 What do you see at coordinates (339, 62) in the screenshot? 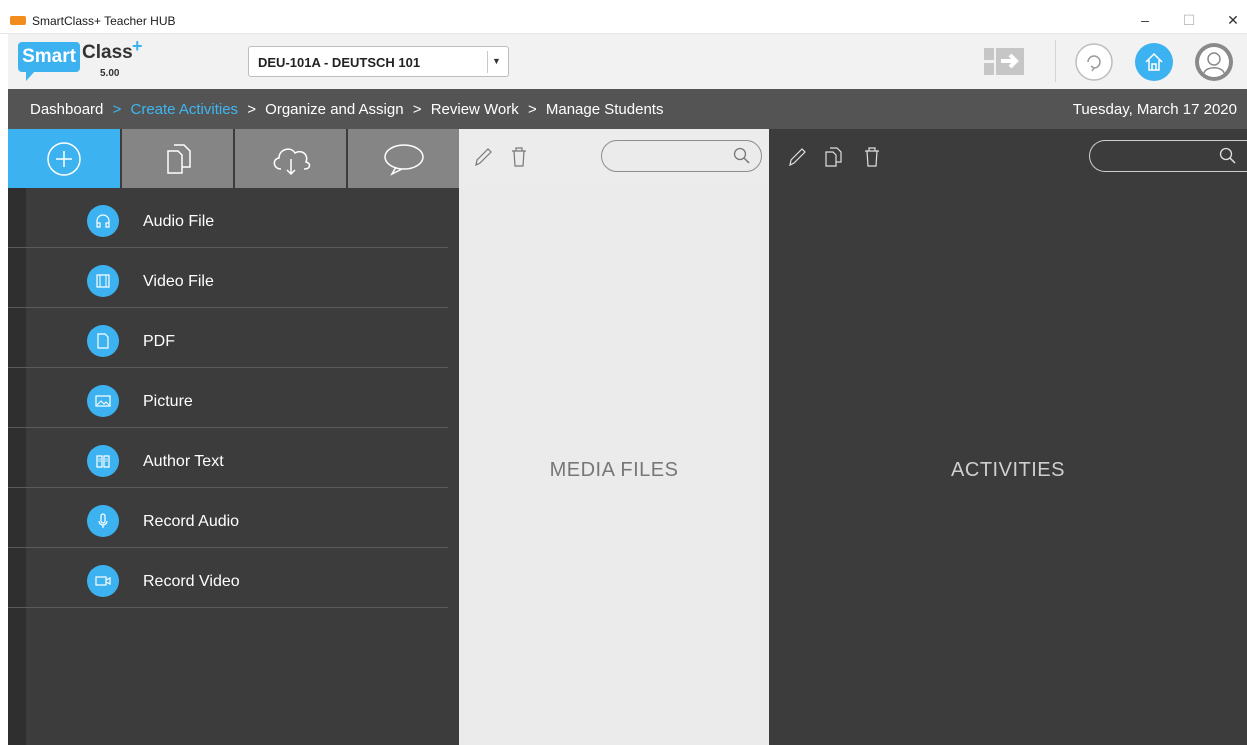
I see `course-selected-value: DEU-101A - DEUTSCH 101` at bounding box center [339, 62].